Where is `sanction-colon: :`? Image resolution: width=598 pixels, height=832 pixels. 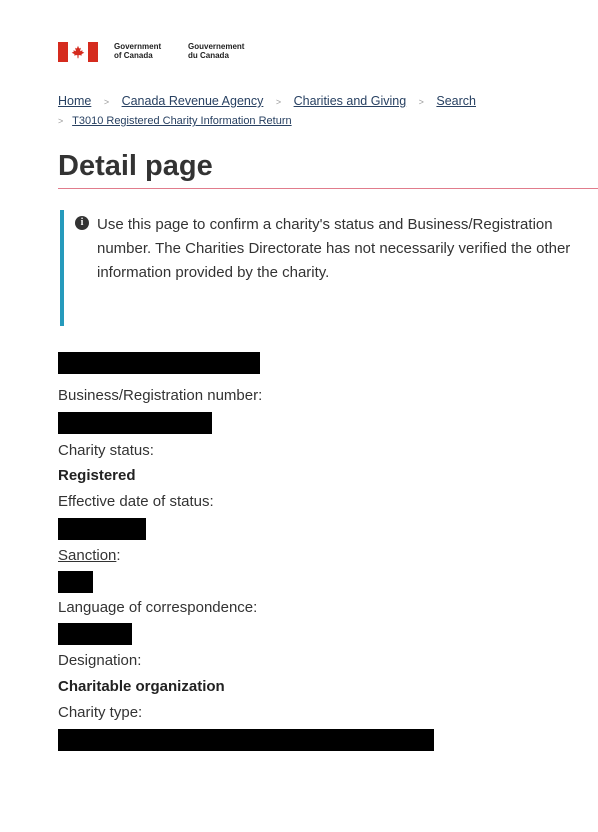
sanction-colon: : is located at coordinates (118, 555).